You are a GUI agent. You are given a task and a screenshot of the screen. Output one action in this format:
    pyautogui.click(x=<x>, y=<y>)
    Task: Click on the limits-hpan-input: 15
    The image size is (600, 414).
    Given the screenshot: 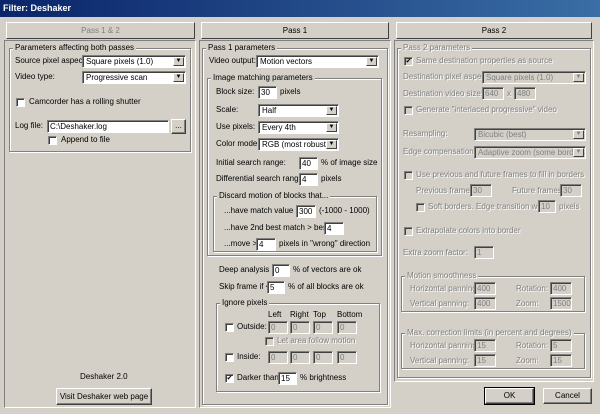 What is the action you would take?
    pyautogui.click(x=485, y=345)
    